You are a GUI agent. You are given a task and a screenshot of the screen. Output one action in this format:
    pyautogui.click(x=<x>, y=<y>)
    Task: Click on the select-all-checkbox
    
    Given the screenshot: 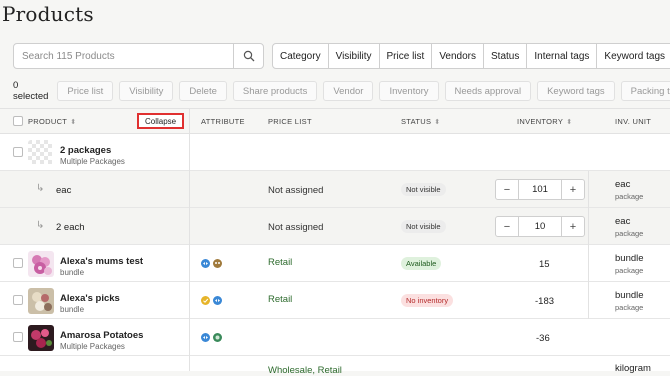 What is the action you would take?
    pyautogui.click(x=18, y=121)
    